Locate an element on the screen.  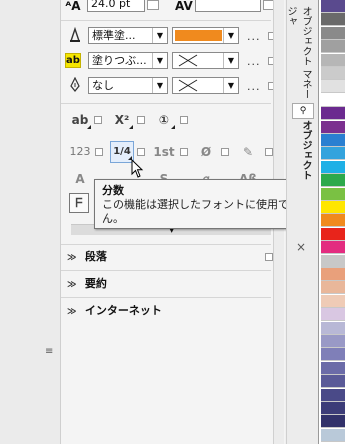
contextual-alternates-button: ᖴ is located at coordinates (79, 203).